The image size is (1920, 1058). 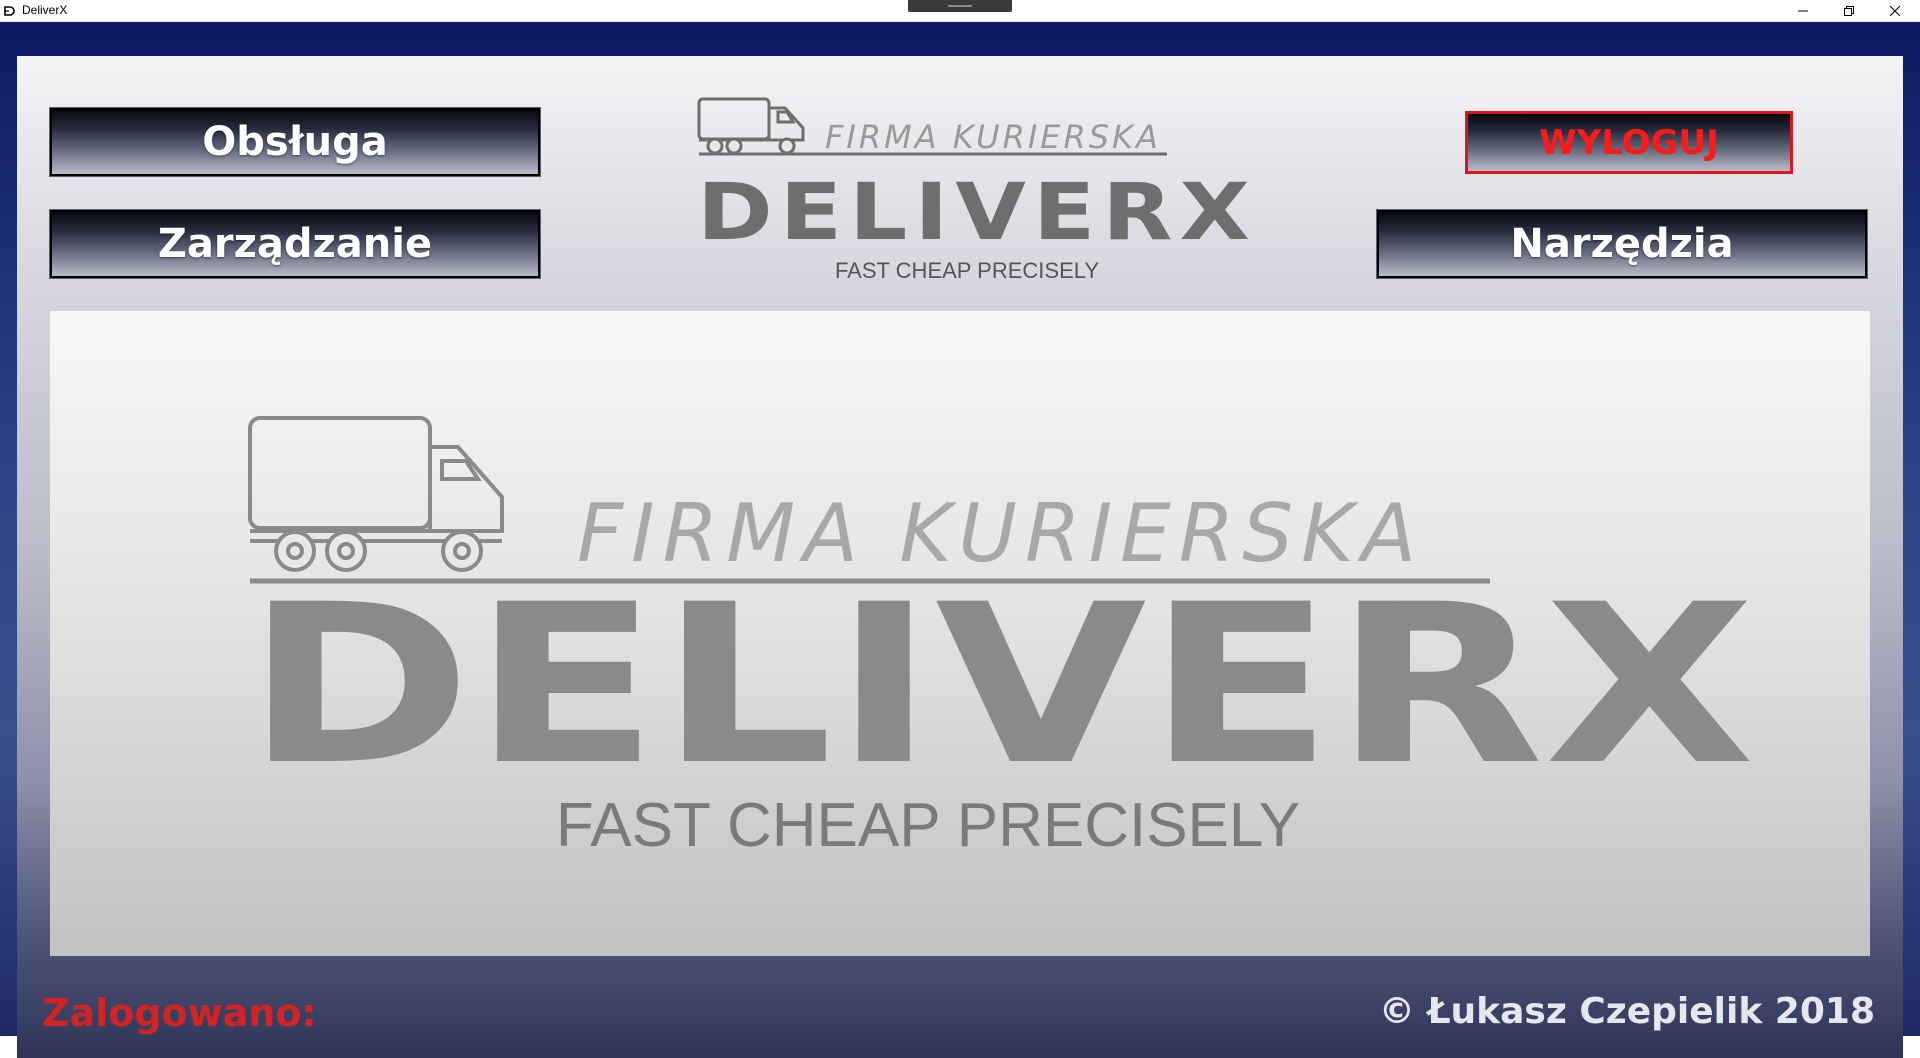 I want to click on minimize-button, so click(x=1803, y=11).